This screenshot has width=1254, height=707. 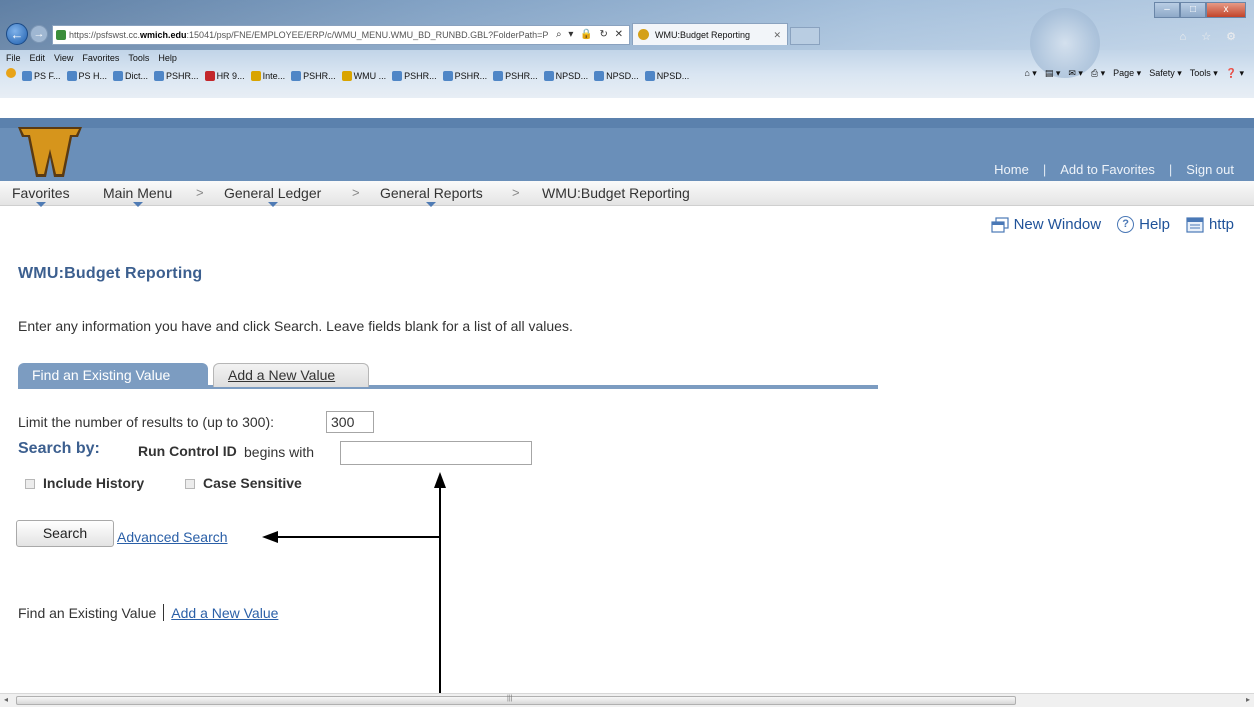 What do you see at coordinates (6, 699) in the screenshot?
I see `scroll-left-icon: ◂` at bounding box center [6, 699].